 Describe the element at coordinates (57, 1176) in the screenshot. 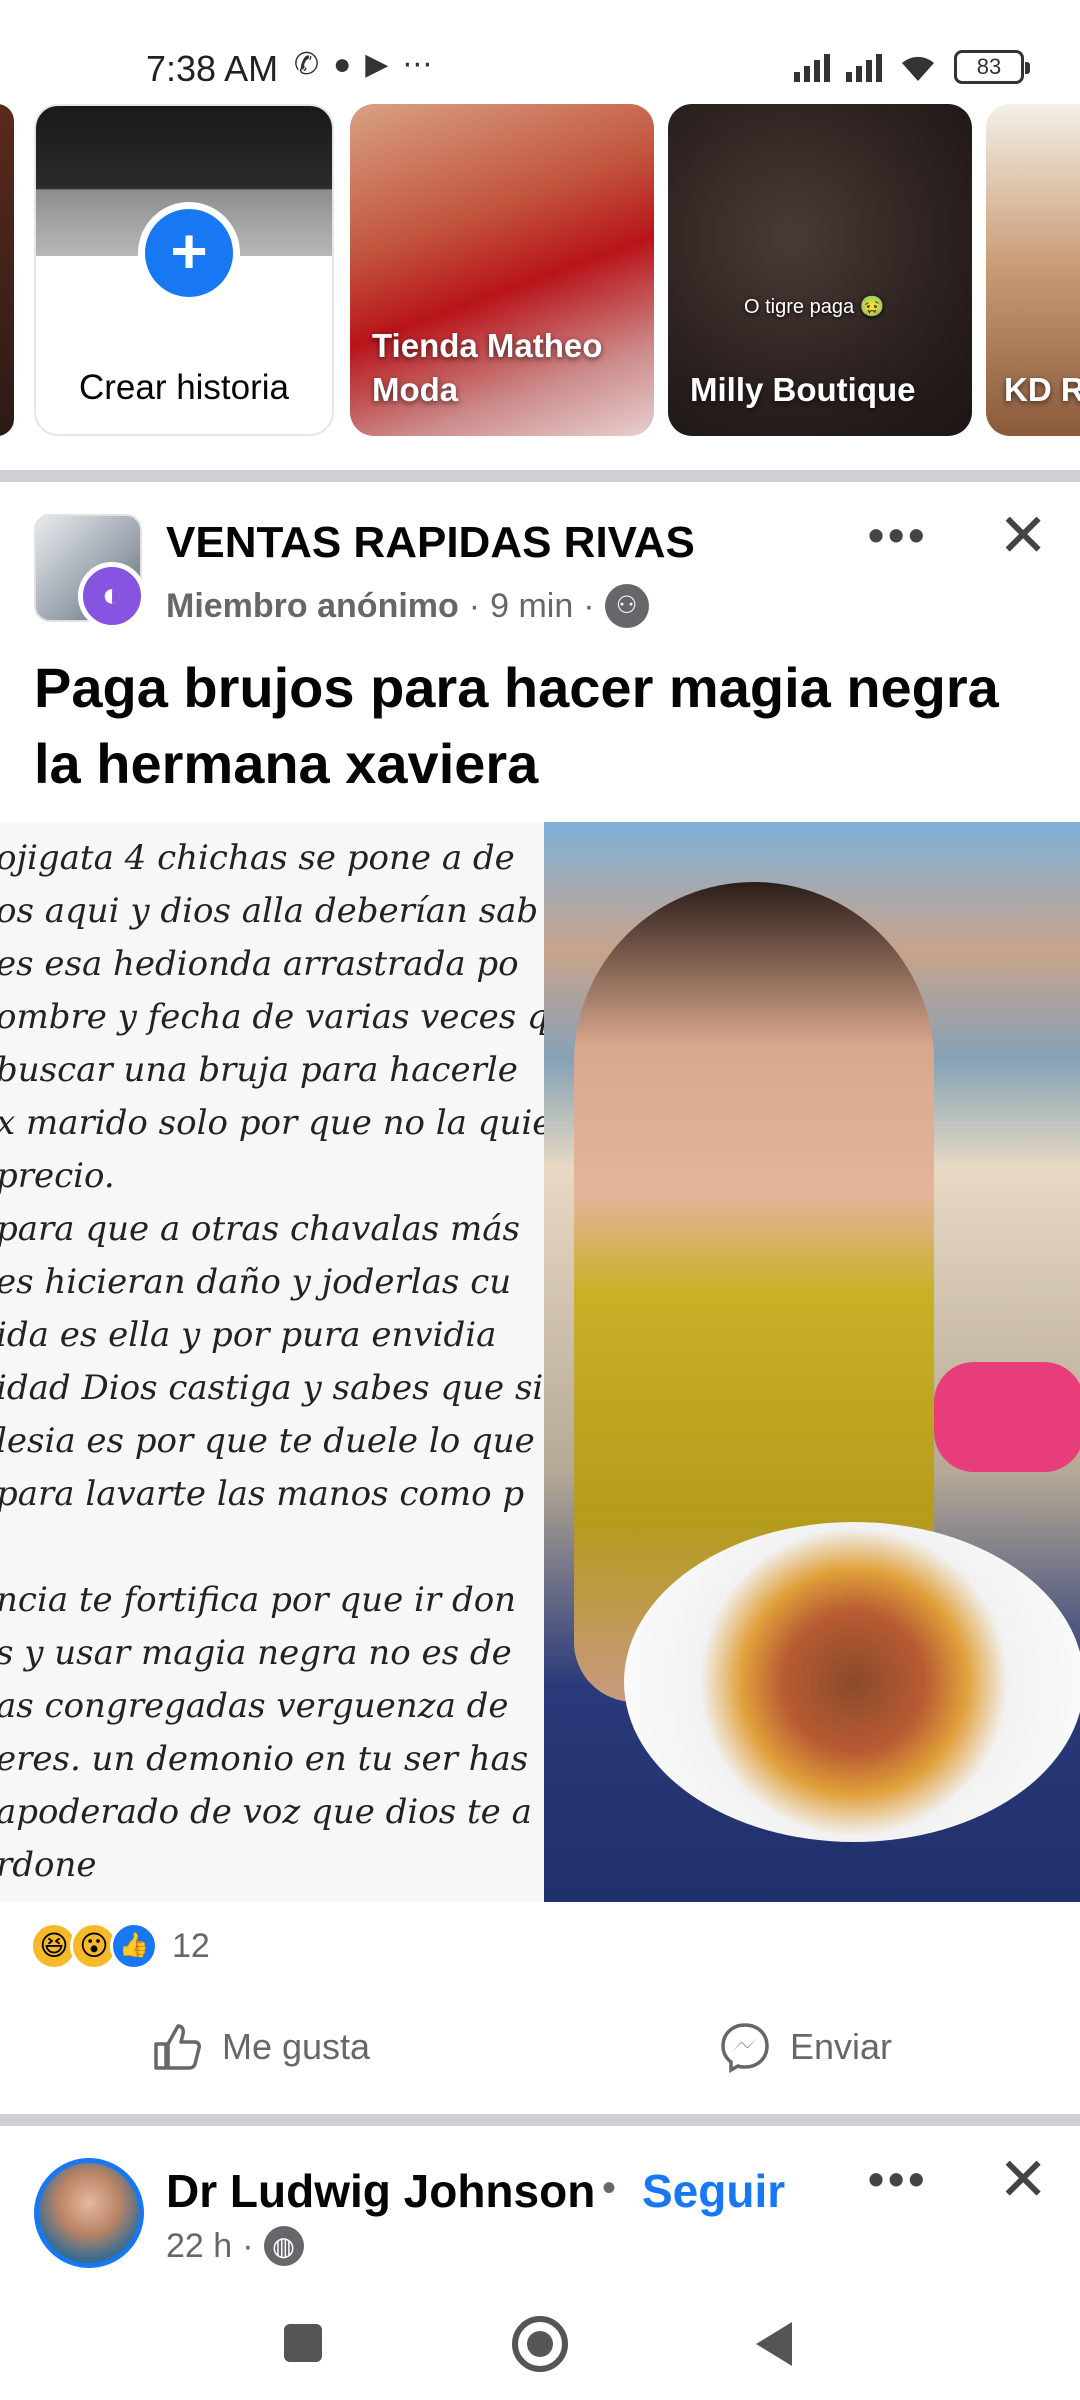

I see `note-line: precio.` at that location.